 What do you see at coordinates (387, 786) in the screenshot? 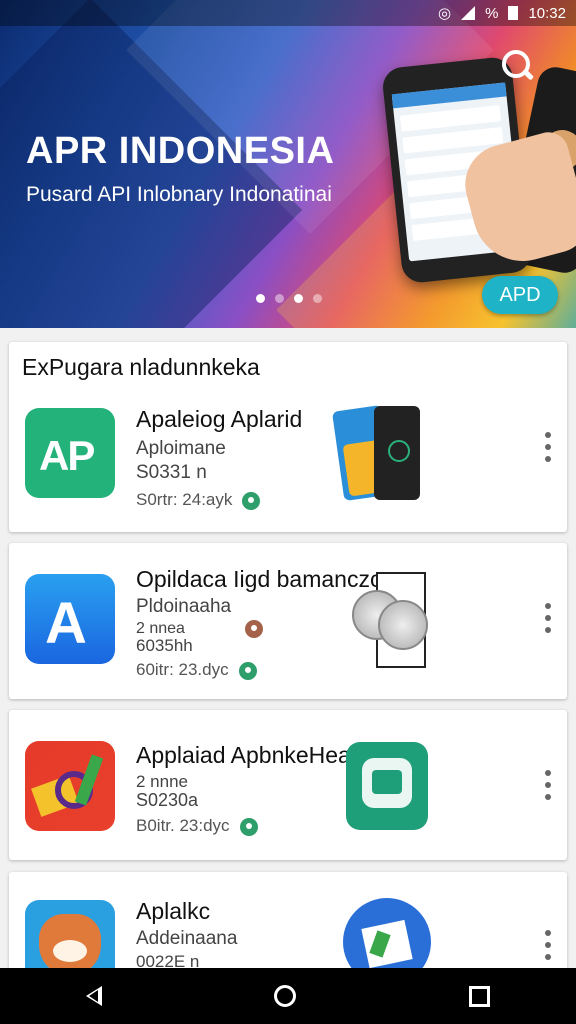
I see `chat-app-icon` at bounding box center [387, 786].